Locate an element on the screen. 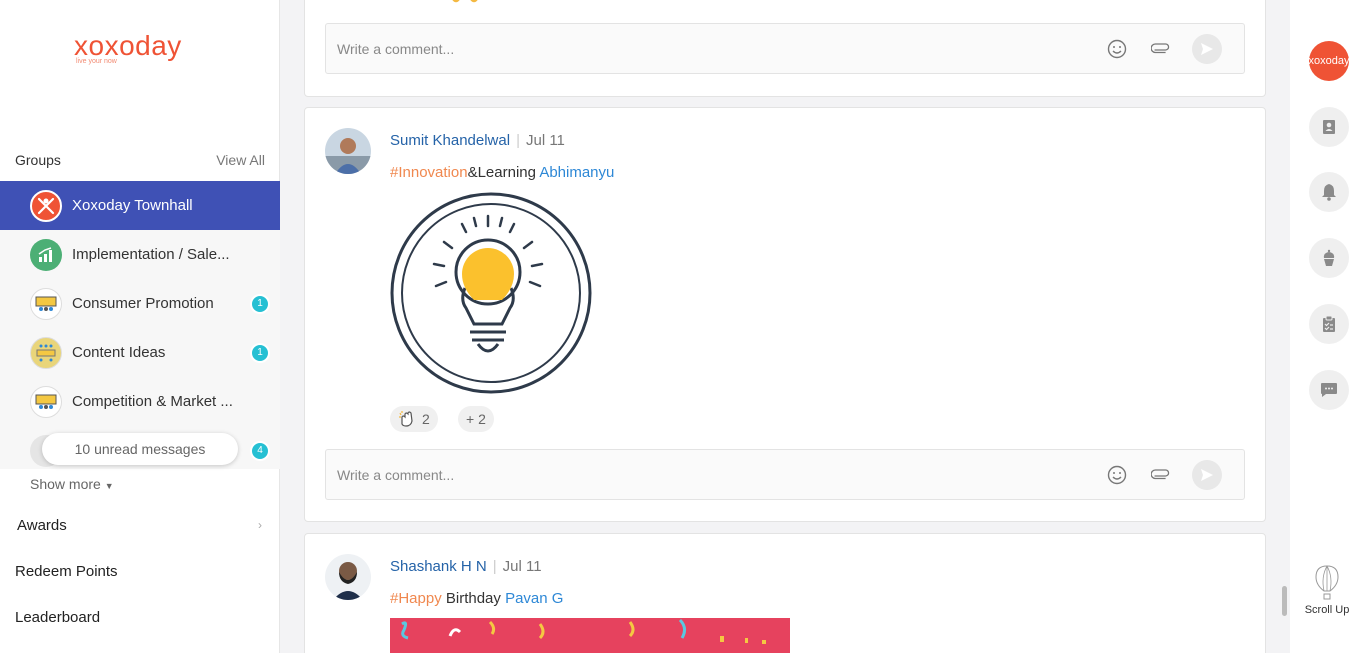  post-text: &Learning is located at coordinates (501, 172).